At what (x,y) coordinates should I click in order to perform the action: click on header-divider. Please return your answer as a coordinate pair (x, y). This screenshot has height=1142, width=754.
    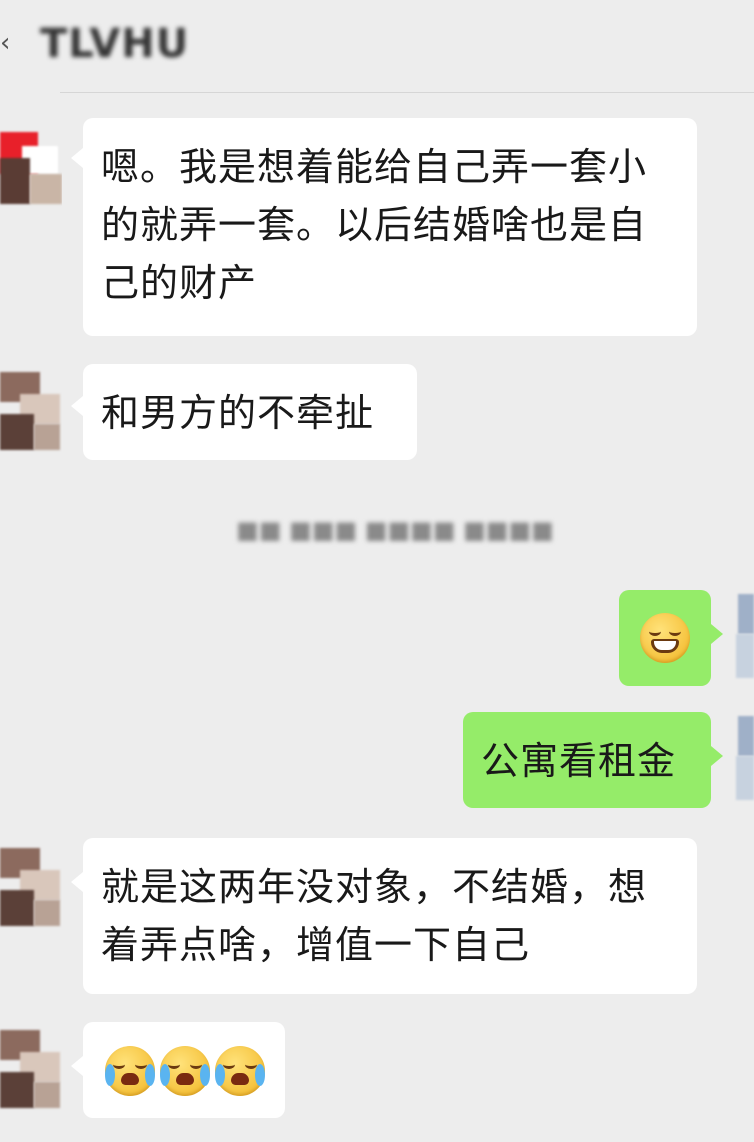
    Looking at the image, I should click on (407, 92).